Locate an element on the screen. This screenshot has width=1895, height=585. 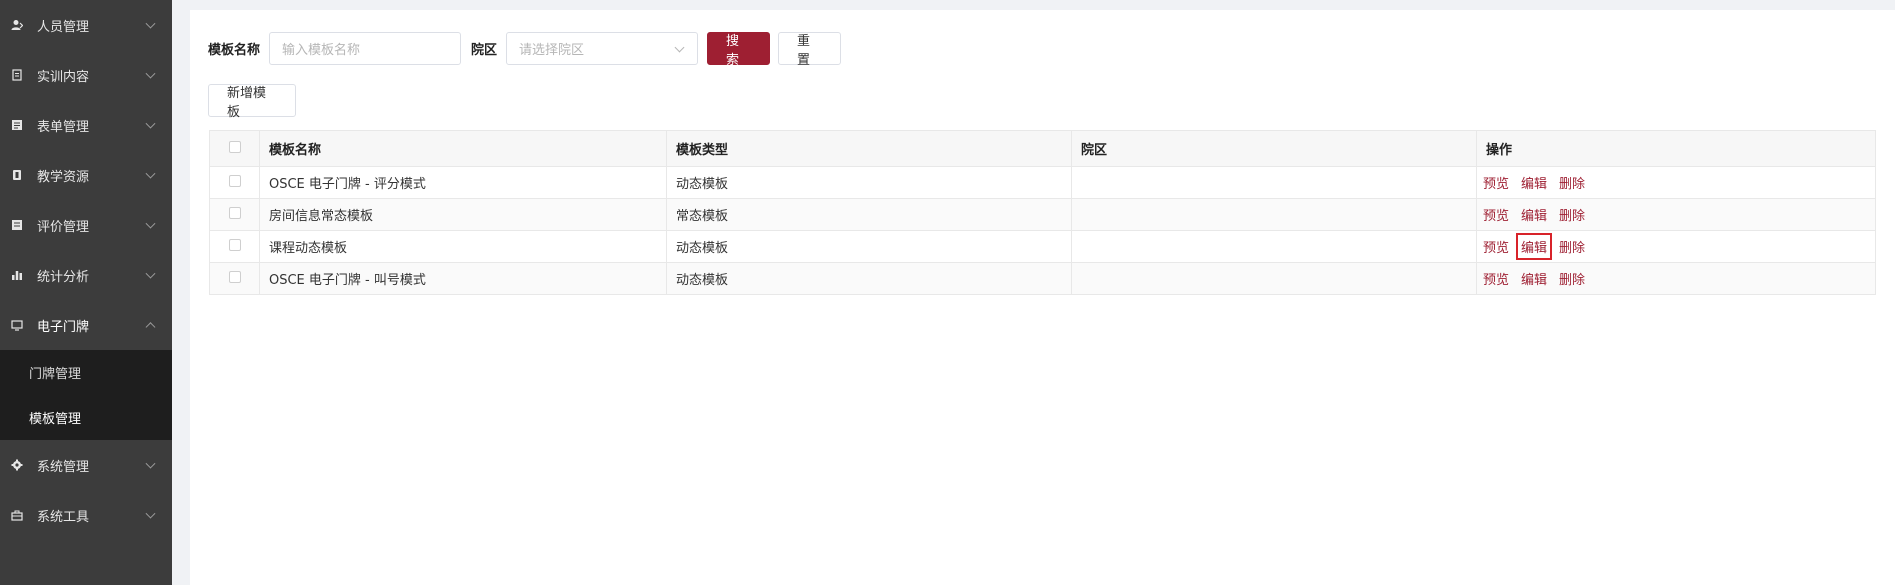
table-row: OSCE 电子门牌 - 评分模式 动态模板 预览 编辑 删除 is located at coordinates (1042, 182).